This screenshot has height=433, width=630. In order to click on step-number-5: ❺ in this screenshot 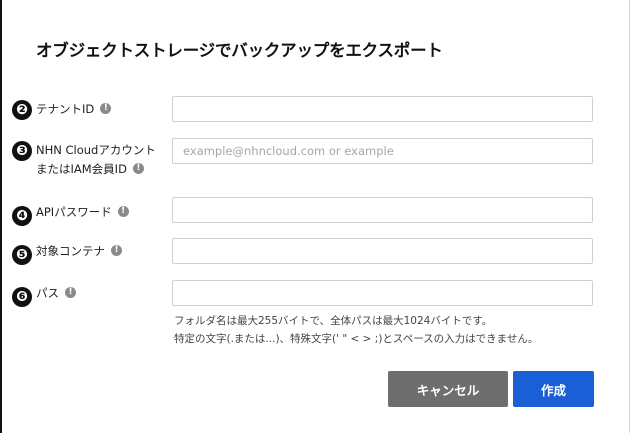, I will do `click(22, 255)`.